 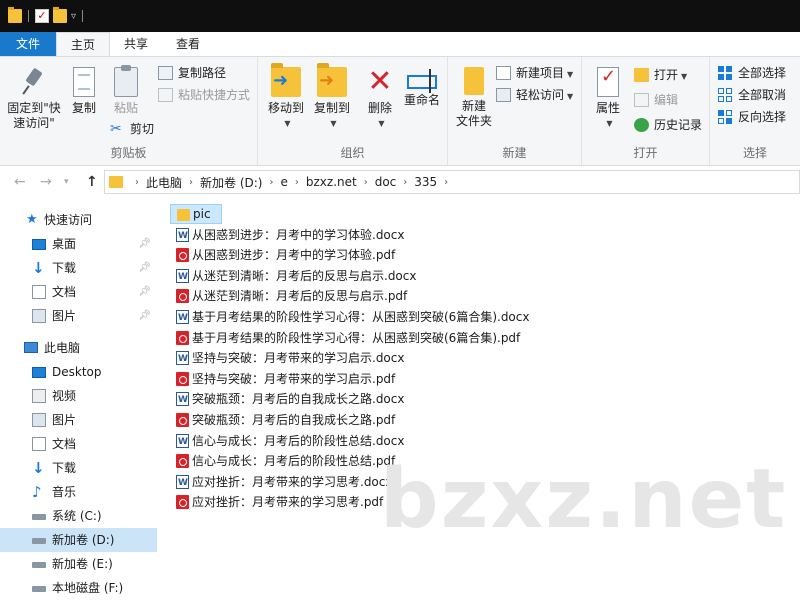 What do you see at coordinates (607, 108) in the screenshot?
I see `properties-label: 属性` at bounding box center [607, 108].